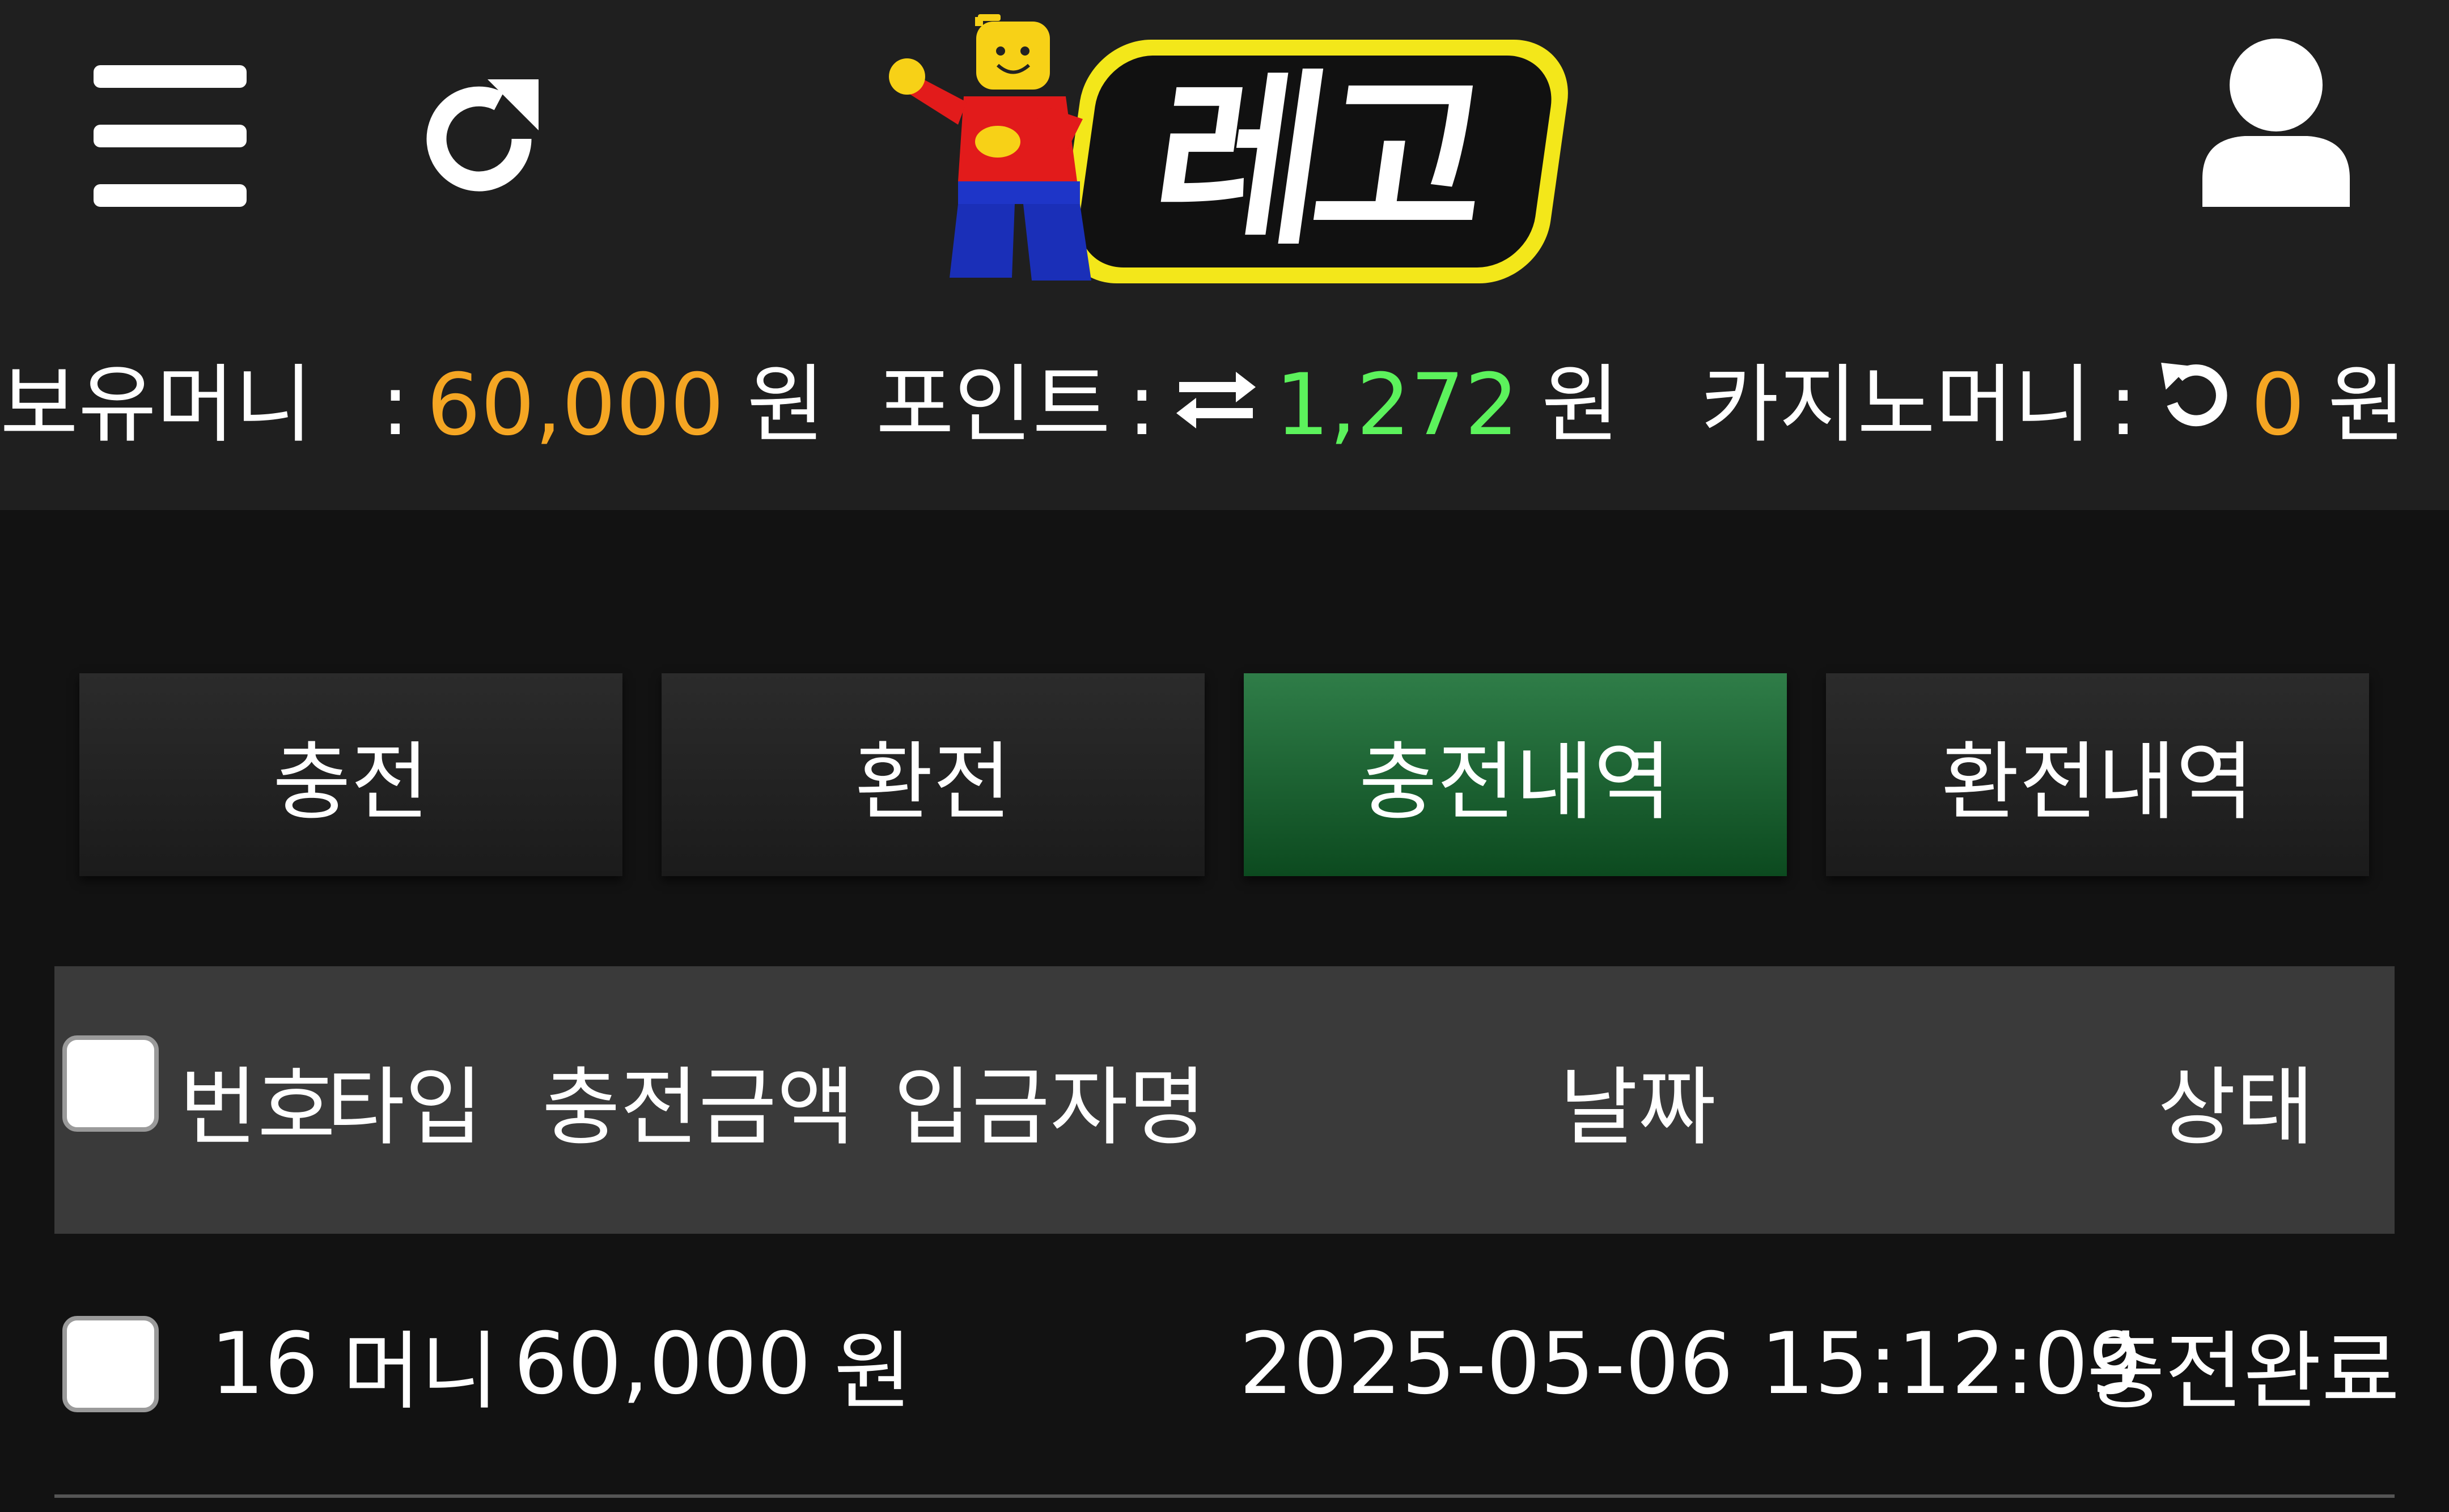 The image size is (2449, 1512). I want to click on hamburger-menu-icon, so click(170, 136).